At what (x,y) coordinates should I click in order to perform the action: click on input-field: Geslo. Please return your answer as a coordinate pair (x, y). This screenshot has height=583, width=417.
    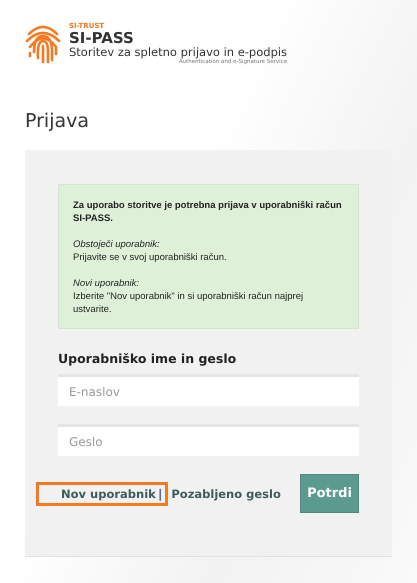
    Looking at the image, I should click on (208, 440).